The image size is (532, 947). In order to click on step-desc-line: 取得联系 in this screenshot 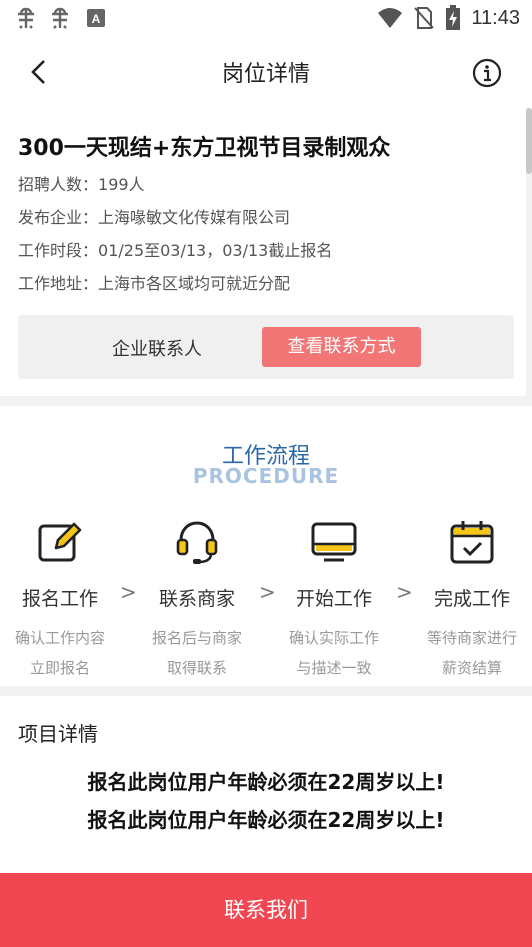, I will do `click(196, 668)`.